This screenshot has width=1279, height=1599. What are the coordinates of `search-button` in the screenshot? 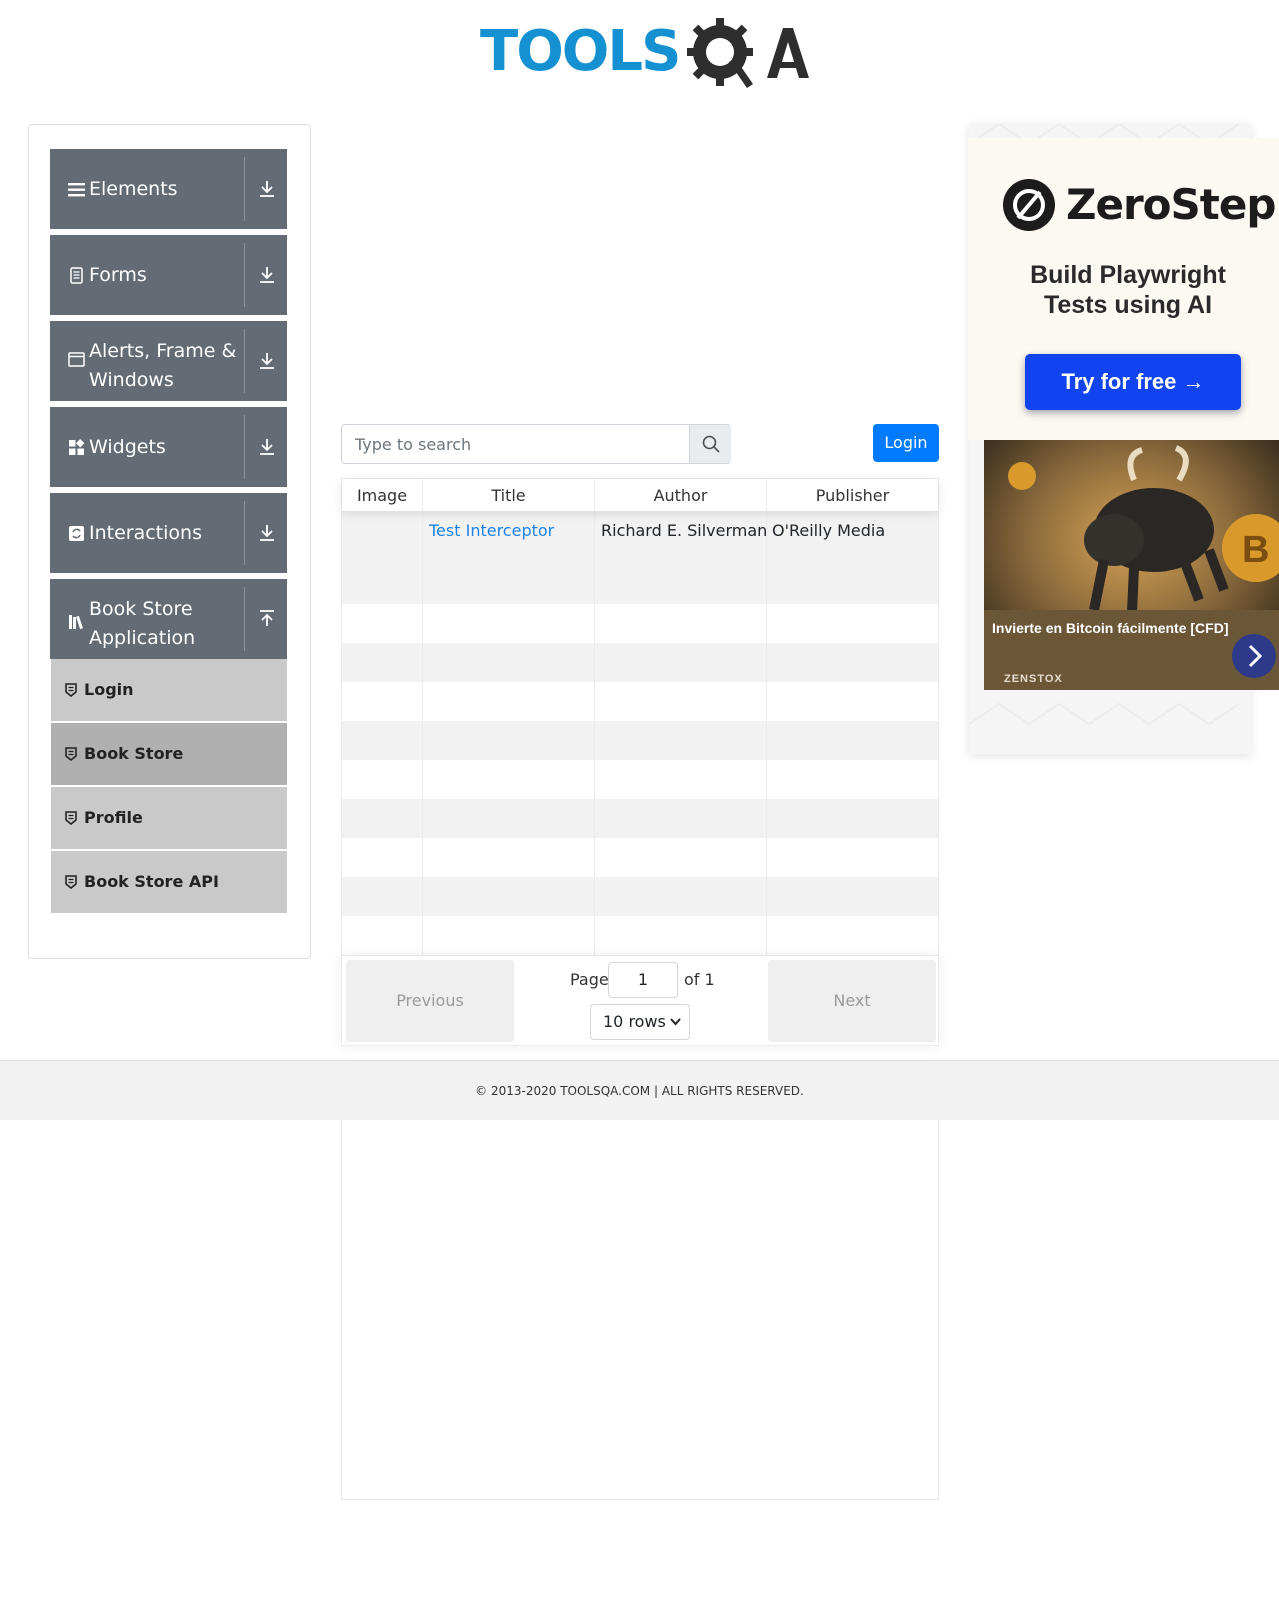 It's located at (710, 444).